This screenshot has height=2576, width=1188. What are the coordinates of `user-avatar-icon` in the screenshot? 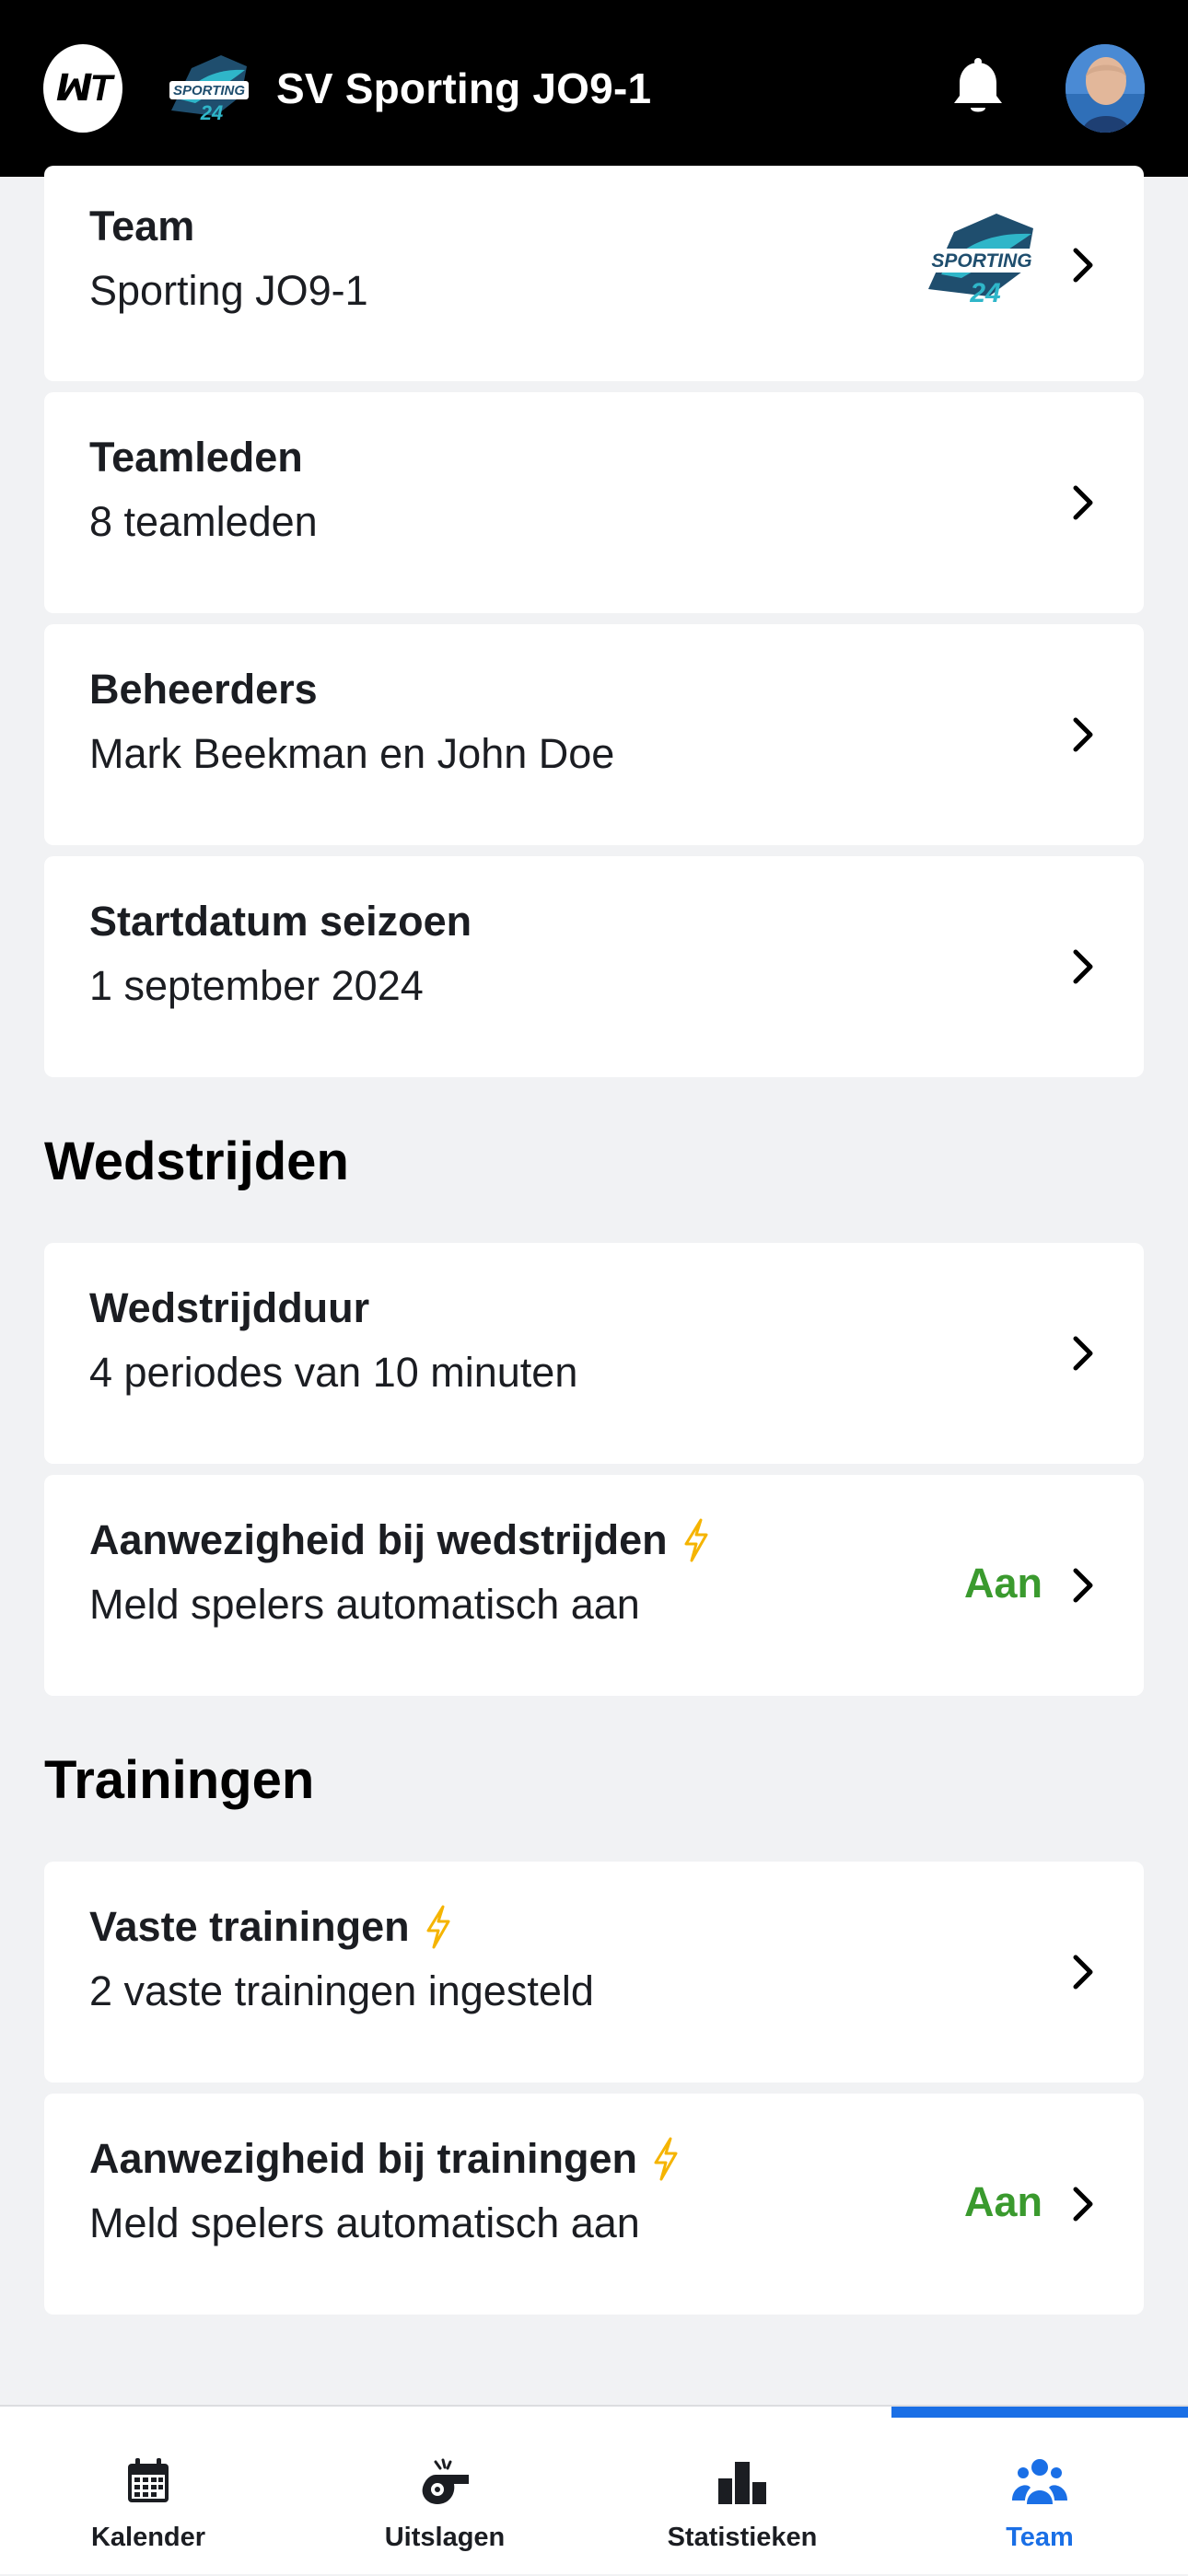 It's located at (1105, 88).